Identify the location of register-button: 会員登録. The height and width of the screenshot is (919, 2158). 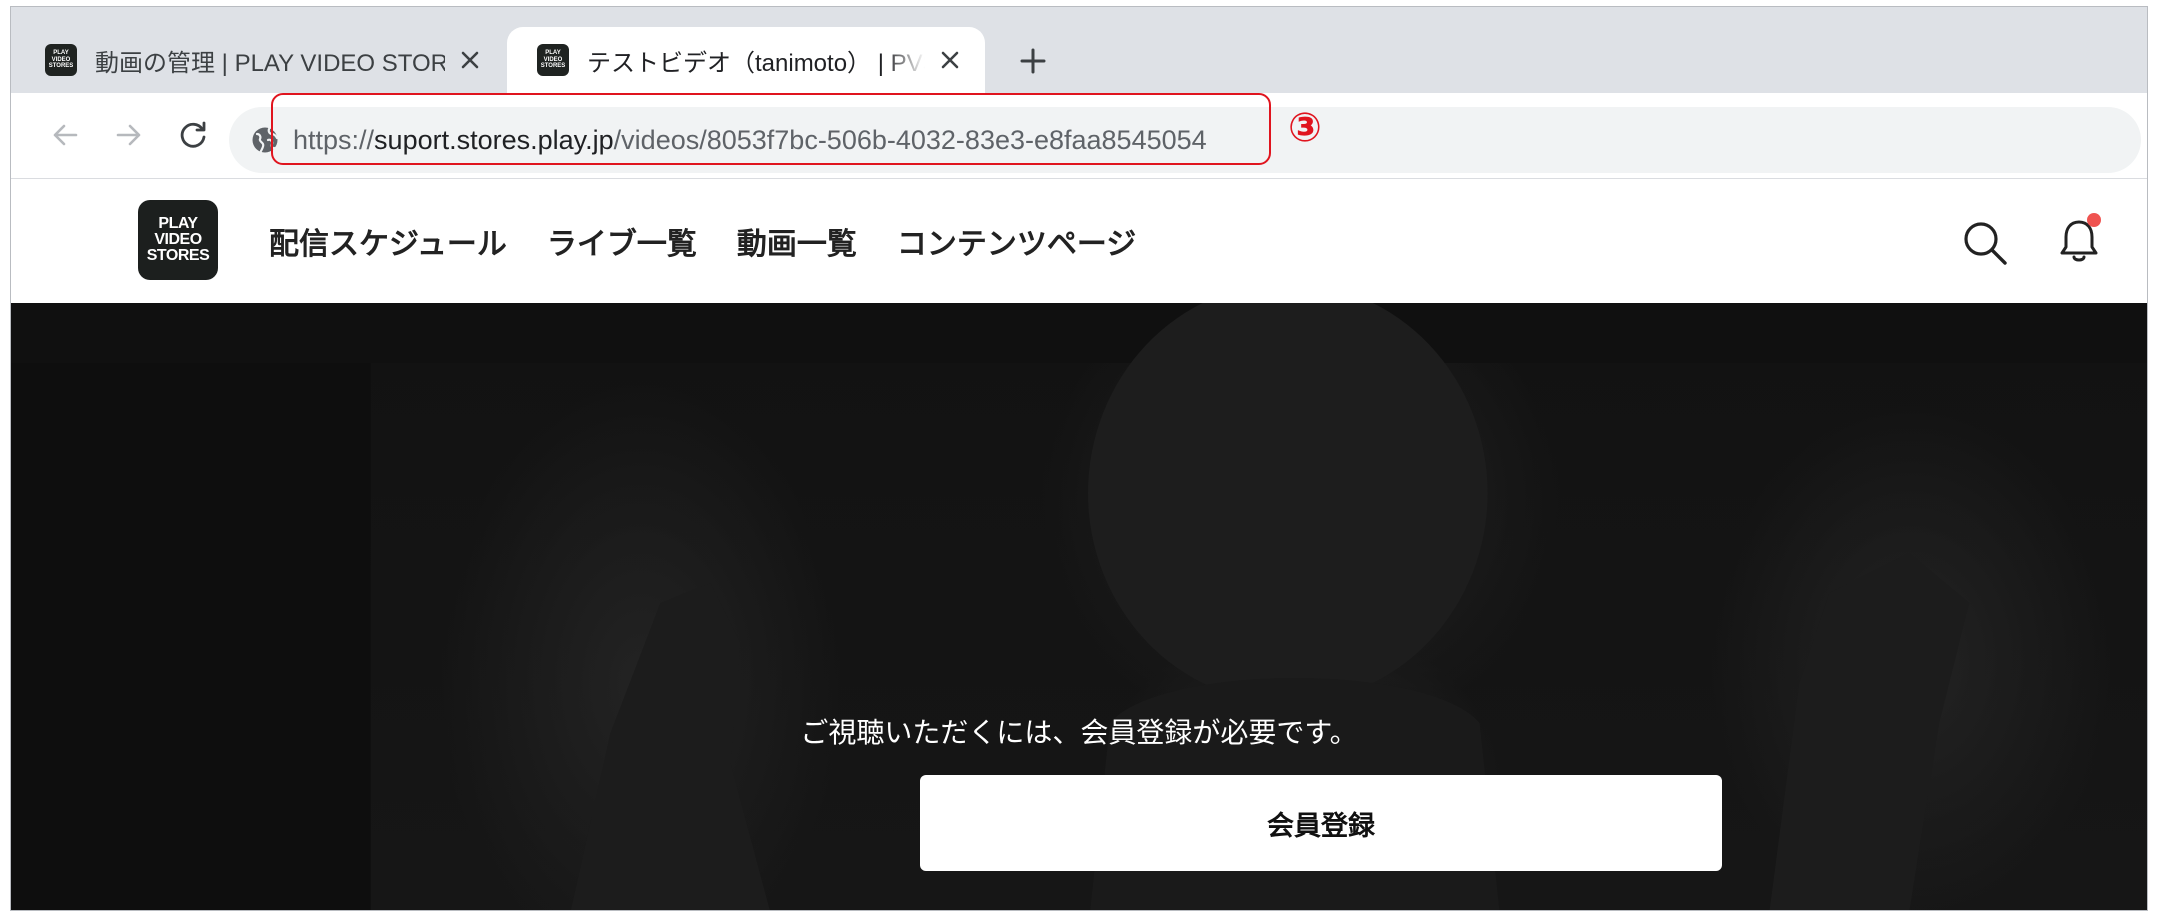
(1321, 823).